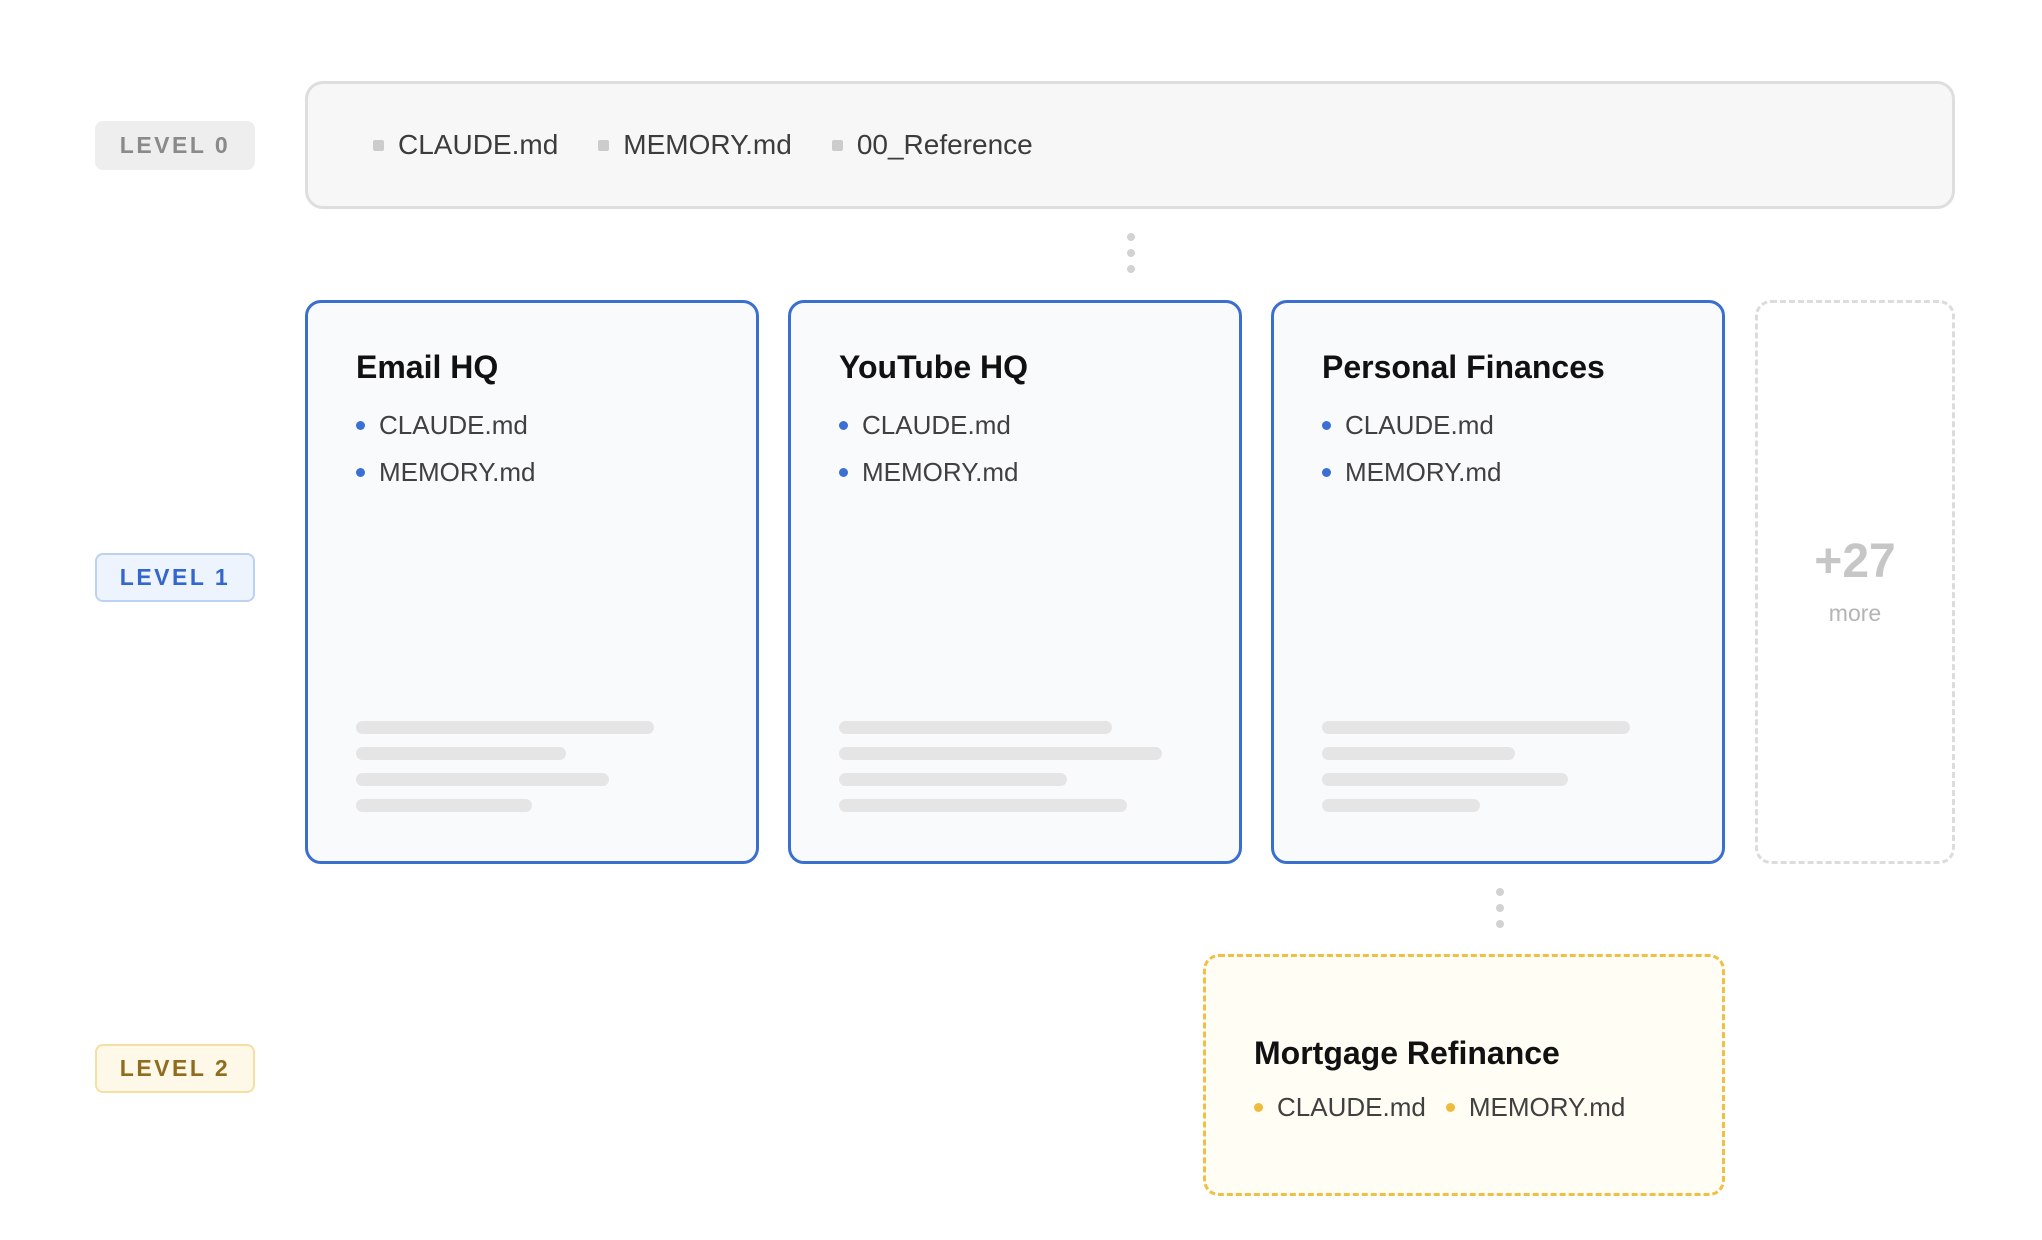 Image resolution: width=2042 pixels, height=1240 pixels. I want to click on project-card-youtube-hq: YouTube HQ CLAUDE.md MEMORY.md, so click(1015, 582).